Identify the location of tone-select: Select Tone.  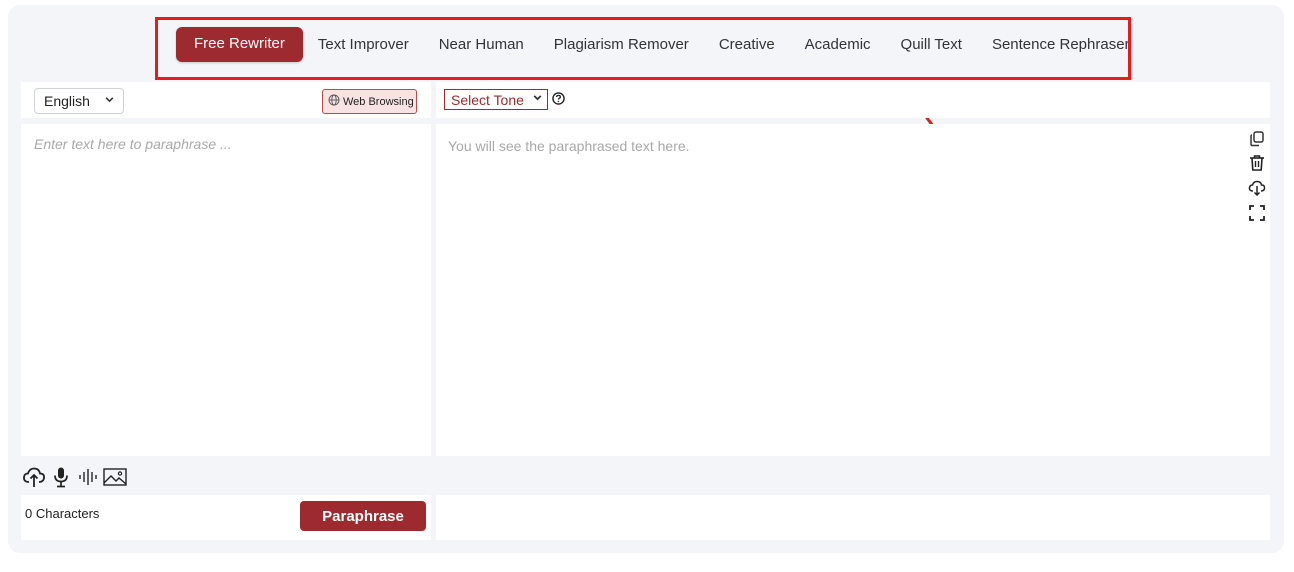
(496, 99).